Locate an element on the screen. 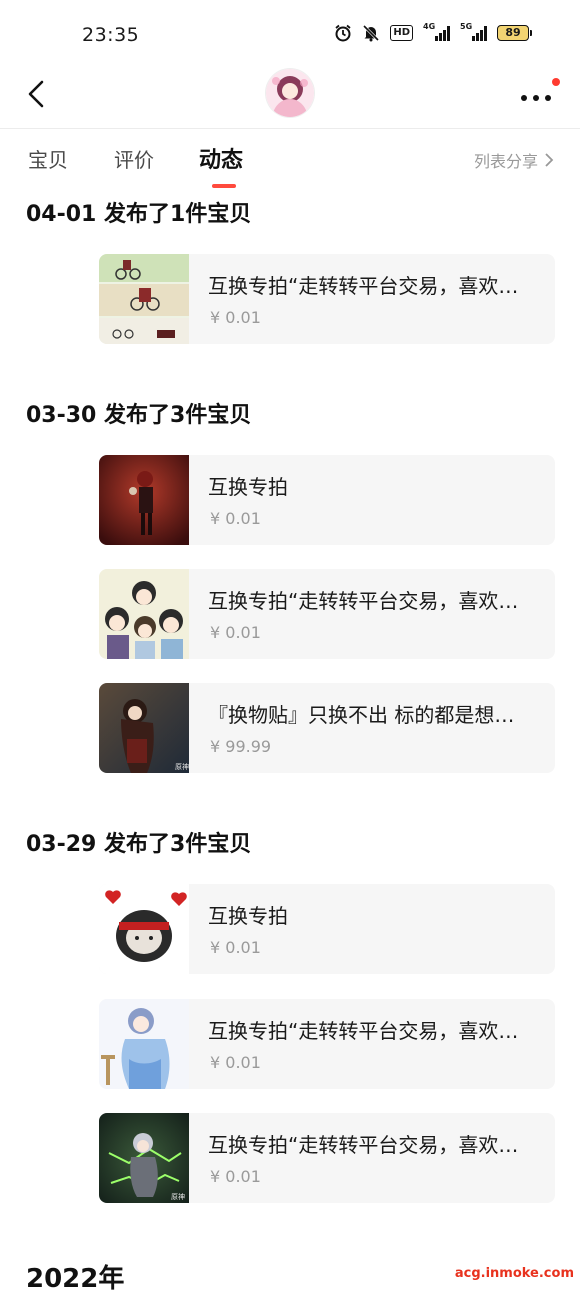  tab-items: 宝贝 is located at coordinates (48, 158).